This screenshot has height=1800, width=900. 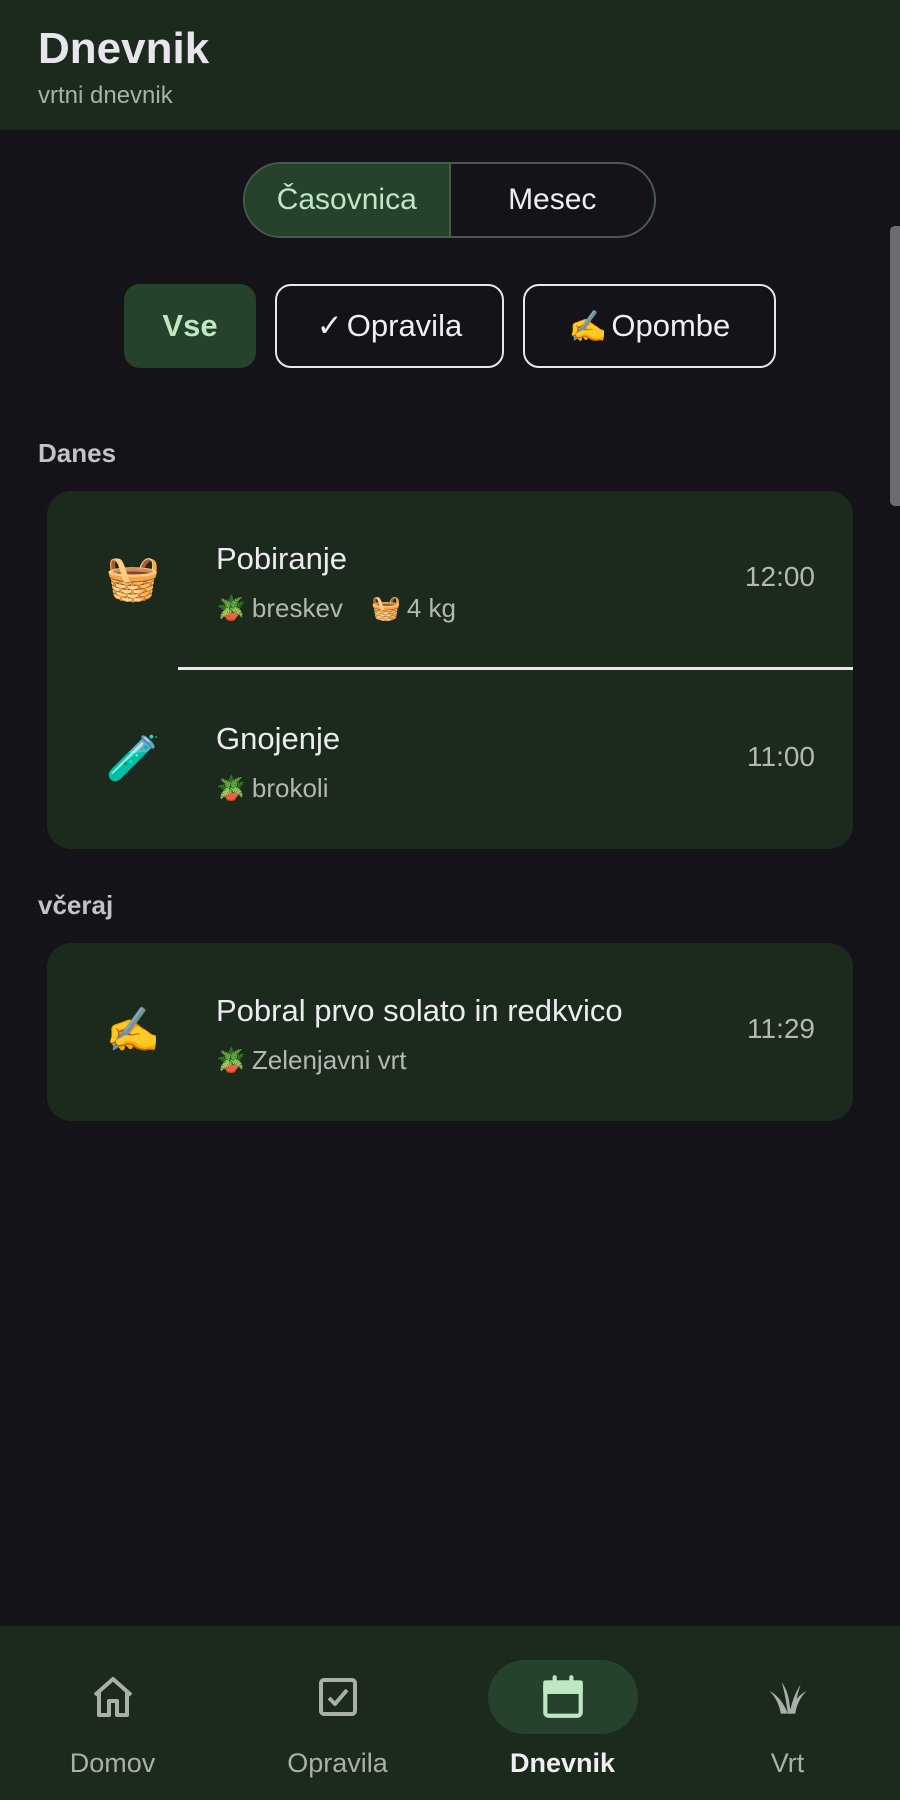 I want to click on nav-item-home: Domov, so click(x=112, y=1713).